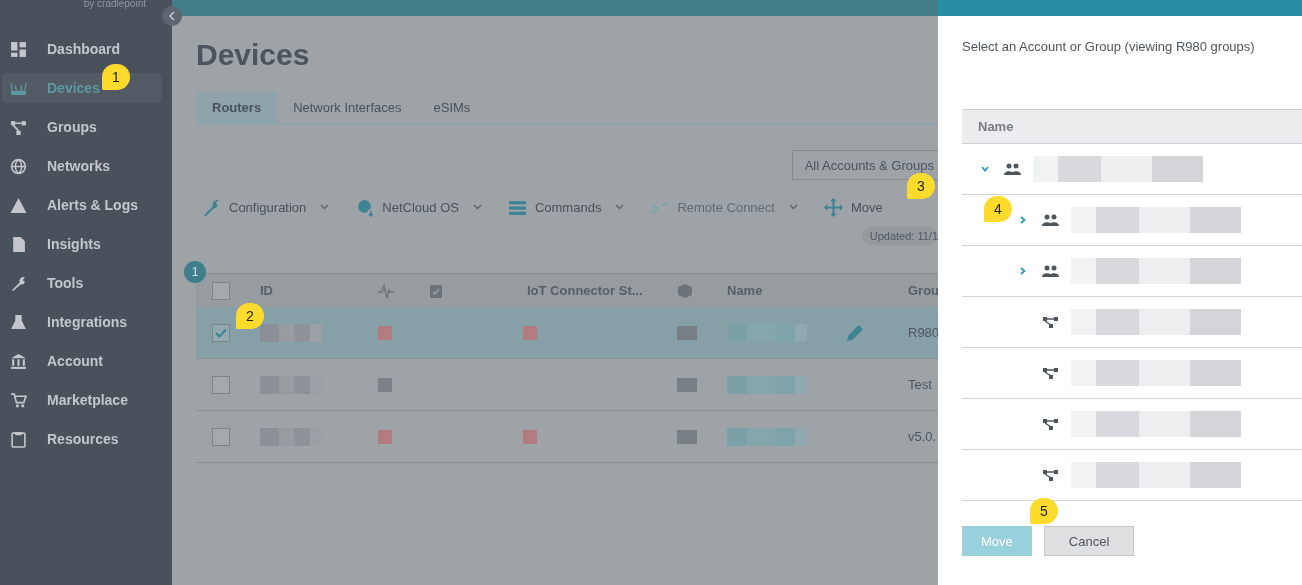 This screenshot has width=1302, height=585. Describe the element at coordinates (18, 322) in the screenshot. I see `flask-icon` at that location.